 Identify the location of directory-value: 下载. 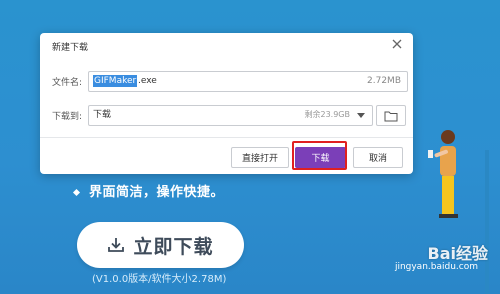
(102, 115).